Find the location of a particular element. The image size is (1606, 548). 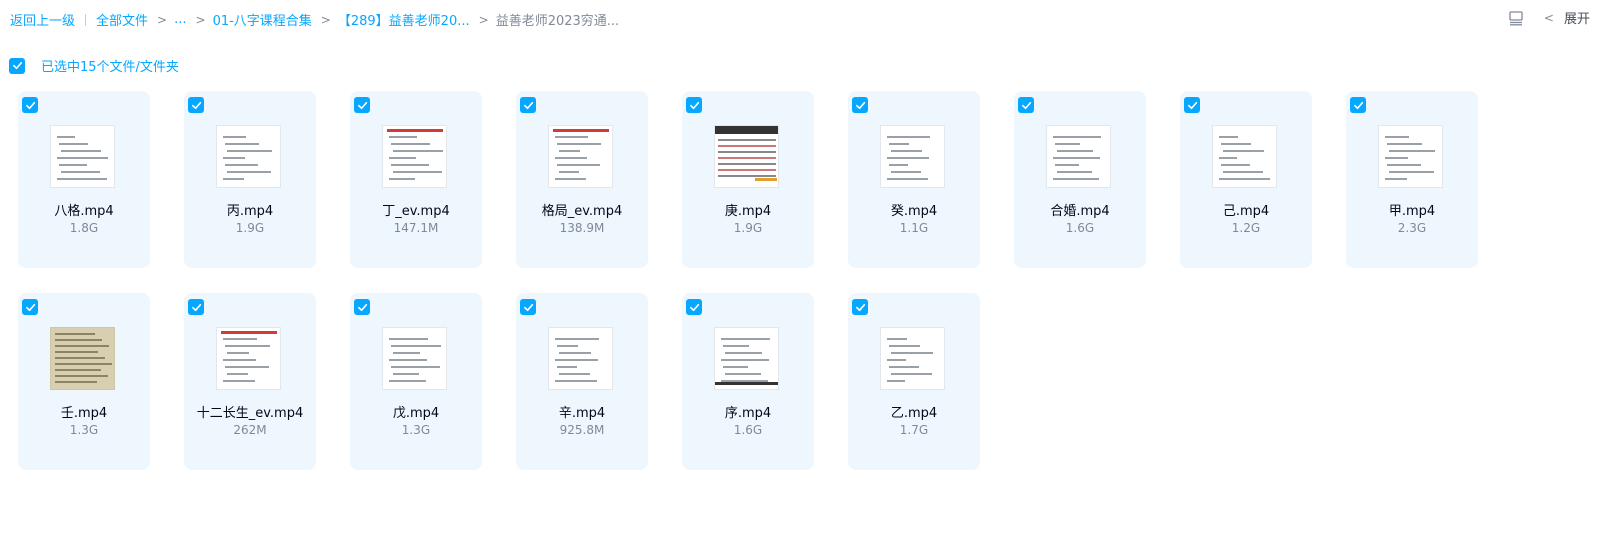

file-card: 庚.mp4 1.9G is located at coordinates (748, 179).